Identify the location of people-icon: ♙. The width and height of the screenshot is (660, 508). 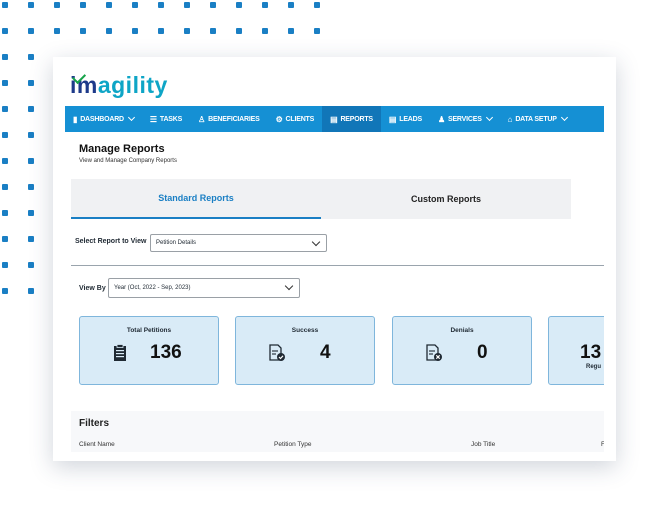
(202, 119).